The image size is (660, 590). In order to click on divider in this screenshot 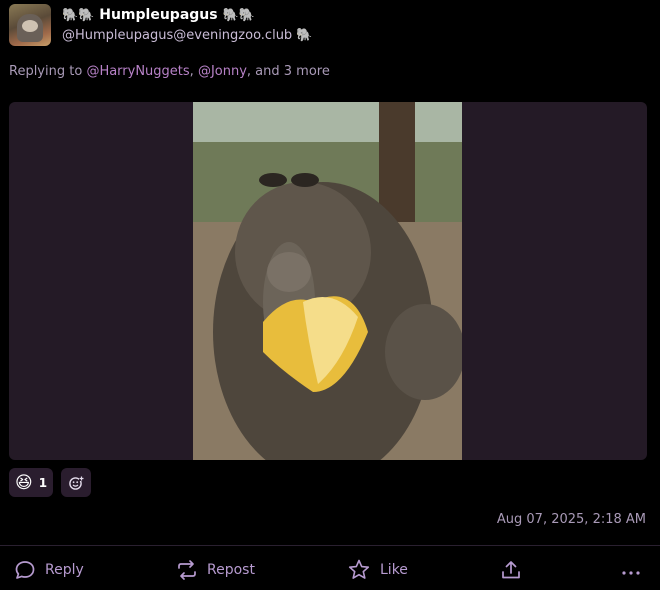, I will do `click(330, 545)`.